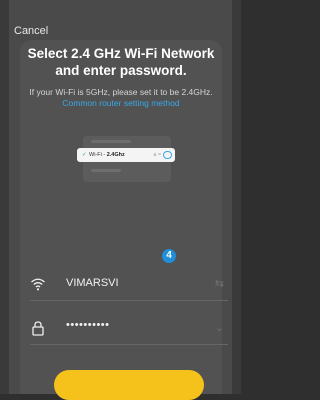  What do you see at coordinates (219, 283) in the screenshot?
I see `switch-arrows-icon: ⇆` at bounding box center [219, 283].